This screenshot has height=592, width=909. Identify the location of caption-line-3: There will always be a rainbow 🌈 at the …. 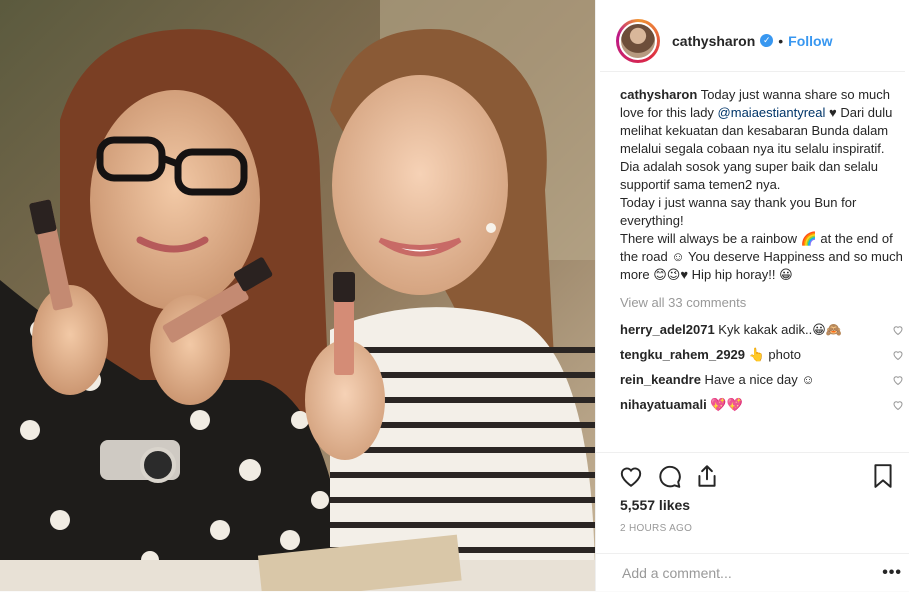
(761, 256).